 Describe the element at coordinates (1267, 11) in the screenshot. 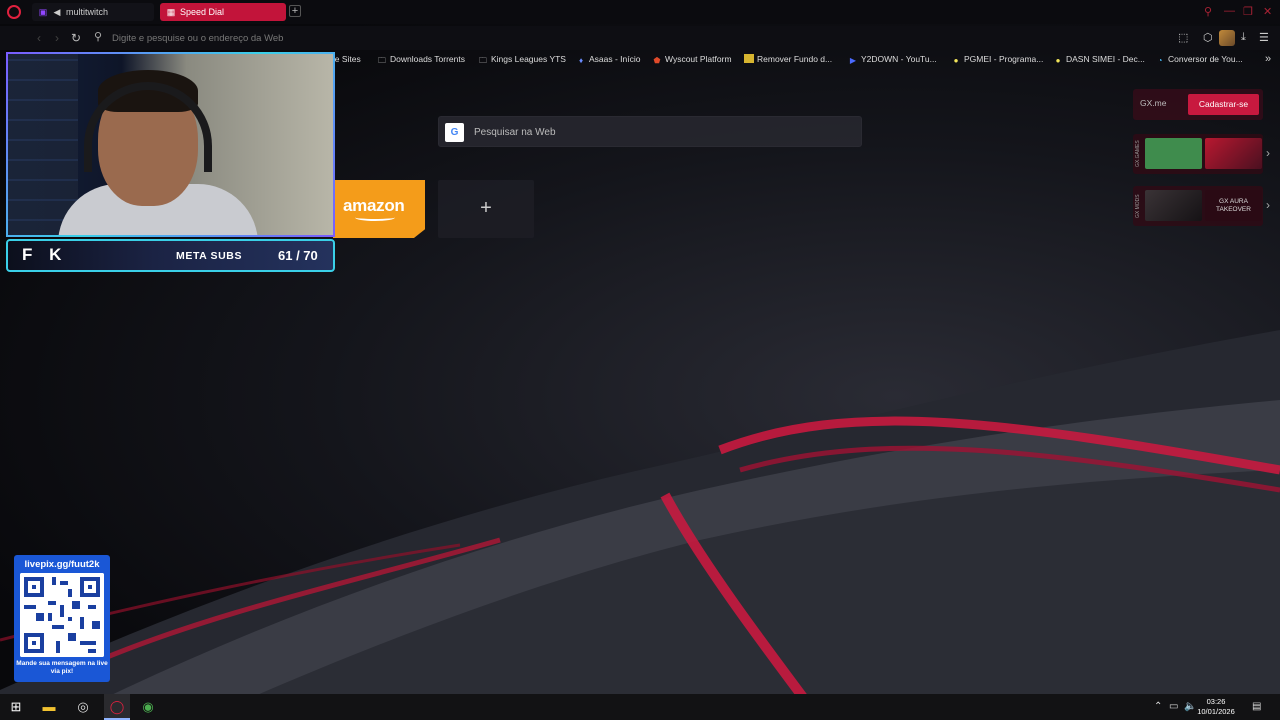

I see `close-icon: ✕` at that location.